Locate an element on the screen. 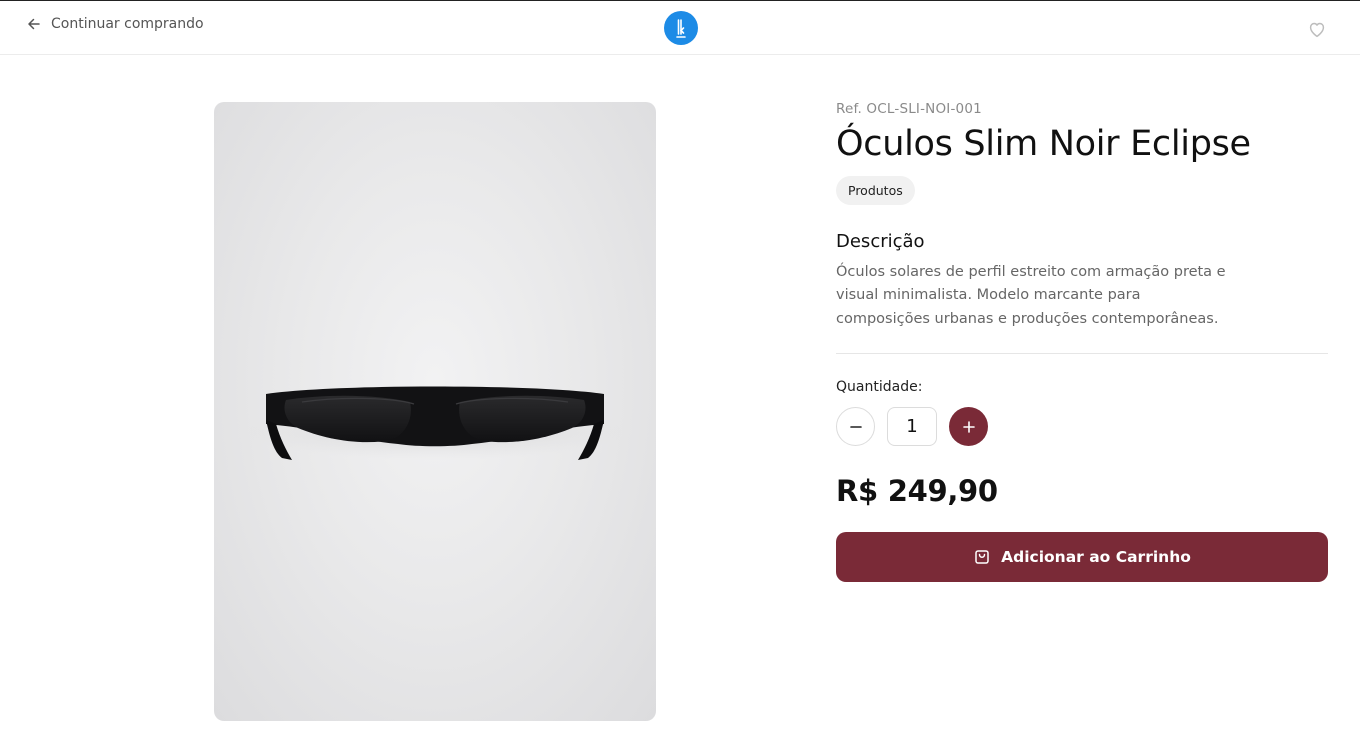  continue-shopping-link: Continuar comprando is located at coordinates (115, 24).